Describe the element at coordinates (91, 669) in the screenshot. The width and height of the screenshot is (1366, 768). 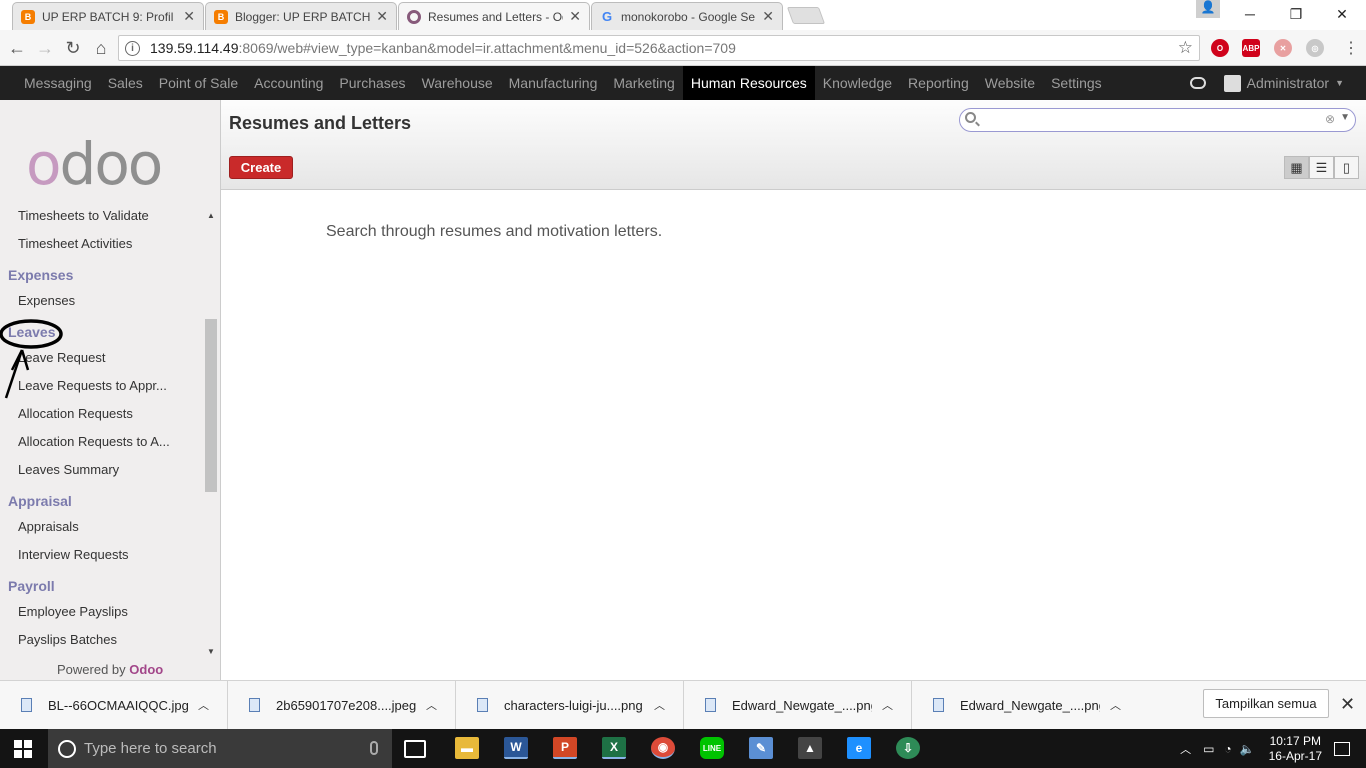
I see `powered-by-label: Powered by` at that location.